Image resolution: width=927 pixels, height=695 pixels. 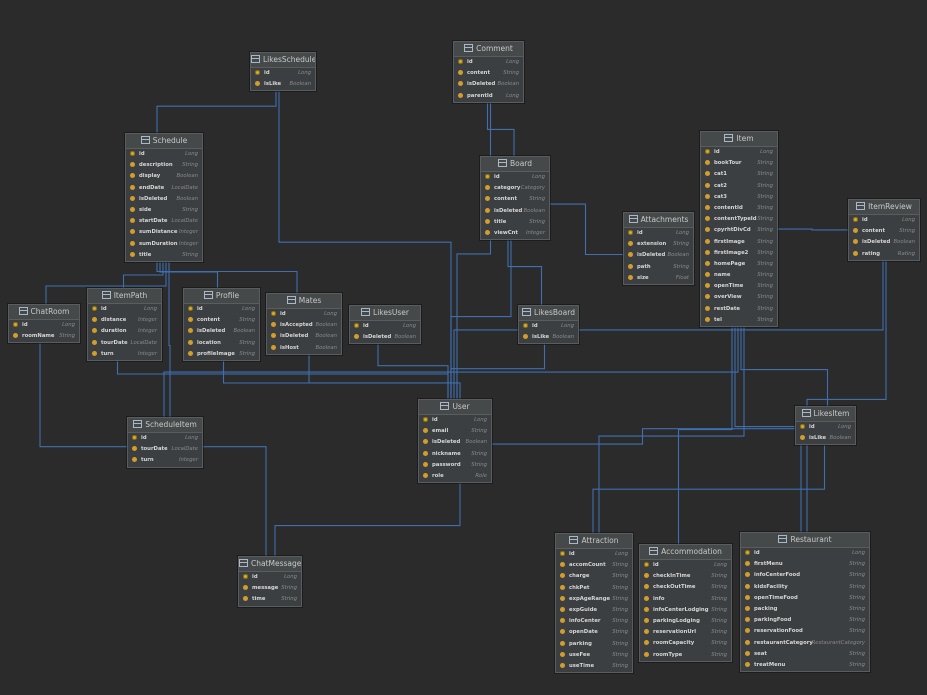 I want to click on entity-header: ItemReview, so click(x=884, y=207).